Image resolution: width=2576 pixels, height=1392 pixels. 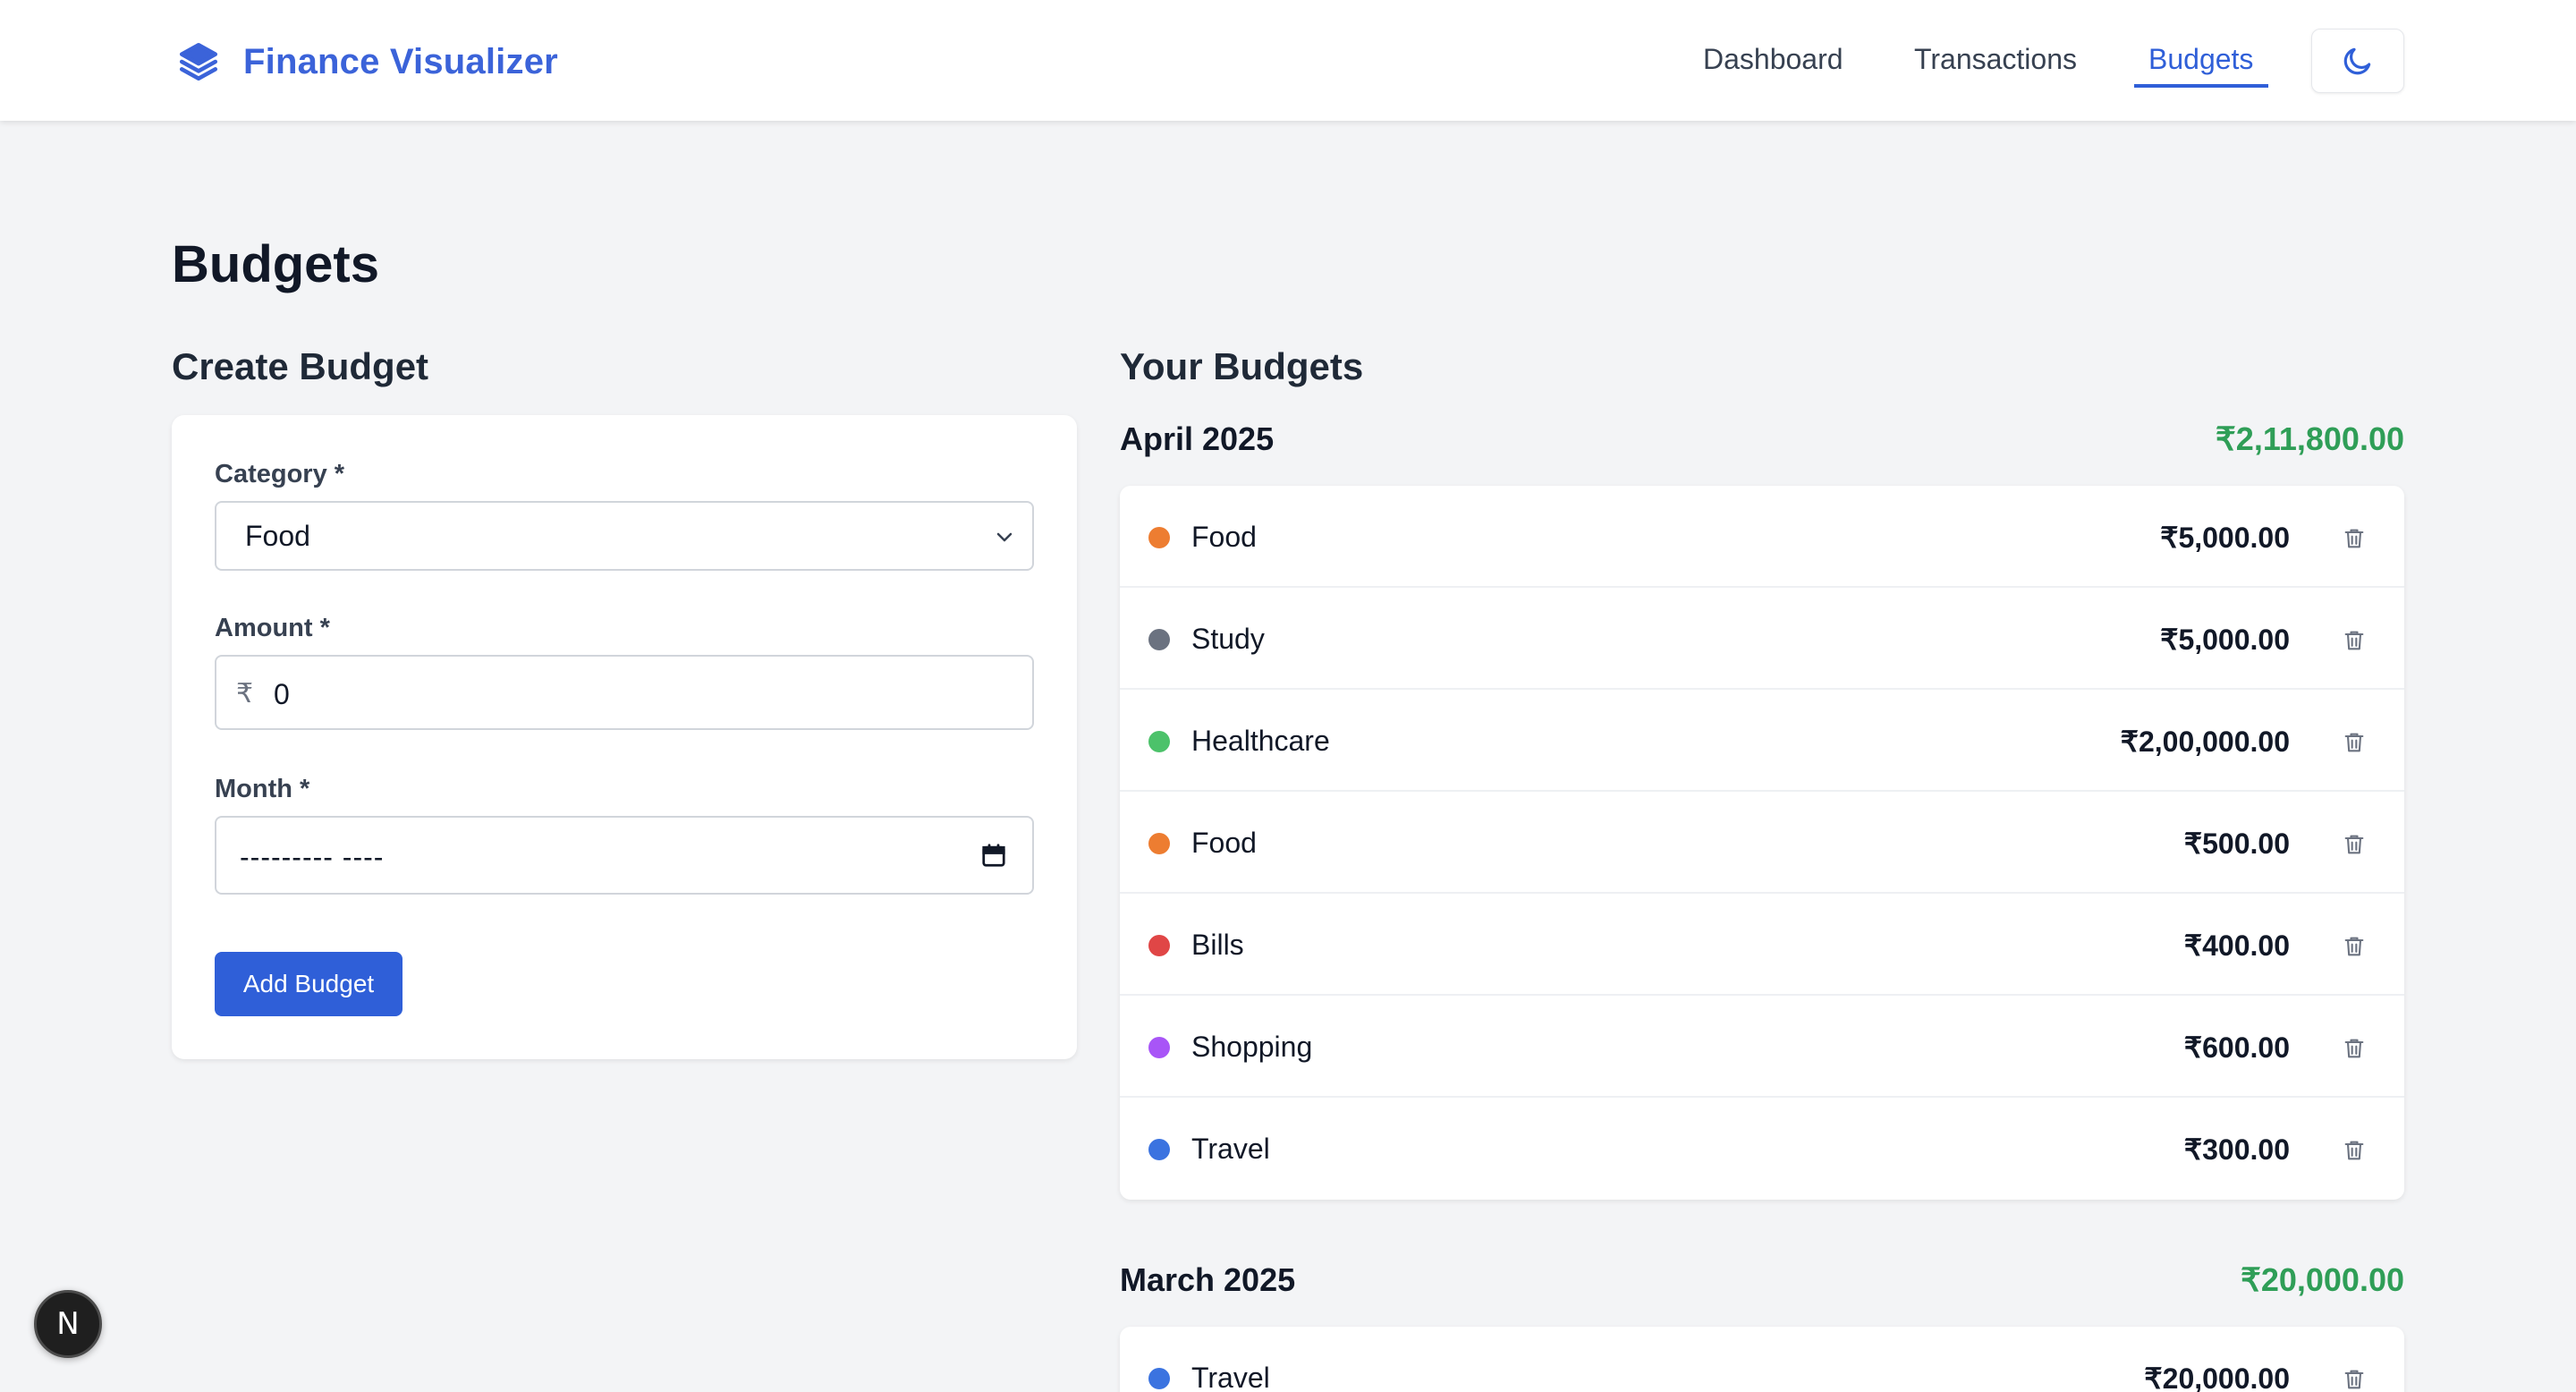 What do you see at coordinates (245, 694) in the screenshot?
I see `currency-prefix: ₹` at bounding box center [245, 694].